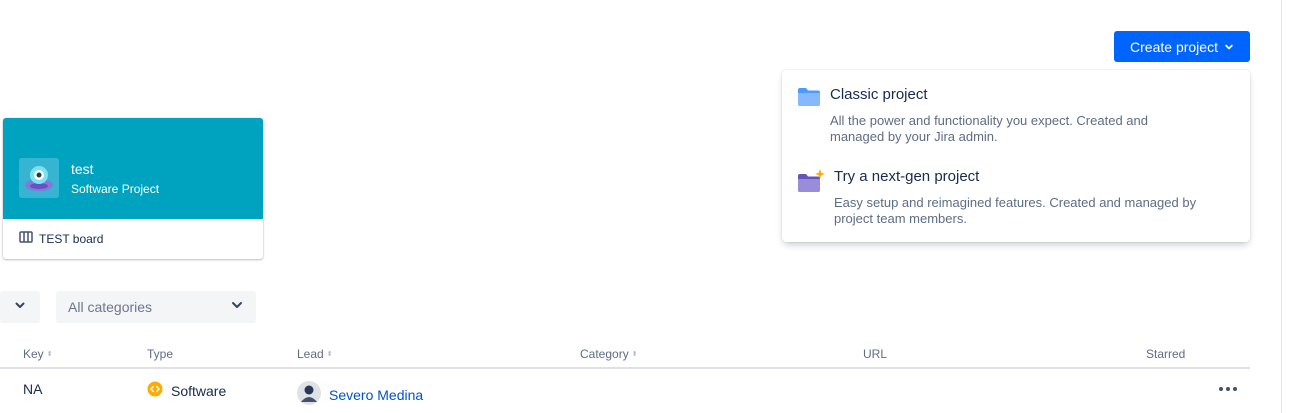  I want to click on board-link-label: TEST board, so click(71, 238).